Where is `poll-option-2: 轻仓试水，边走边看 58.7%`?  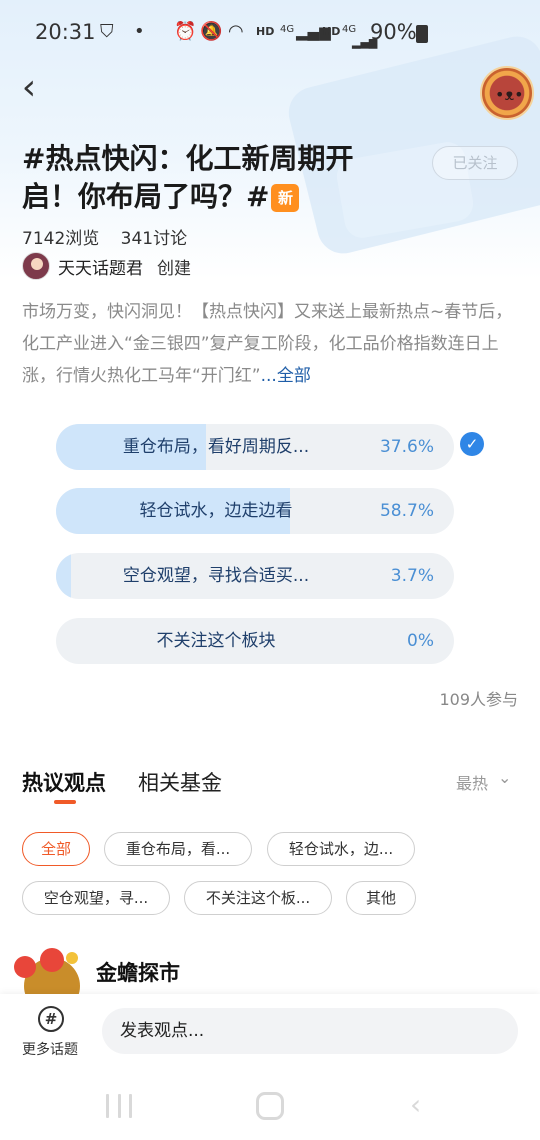 poll-option-2: 轻仓试水，边走边看 58.7% is located at coordinates (255, 511).